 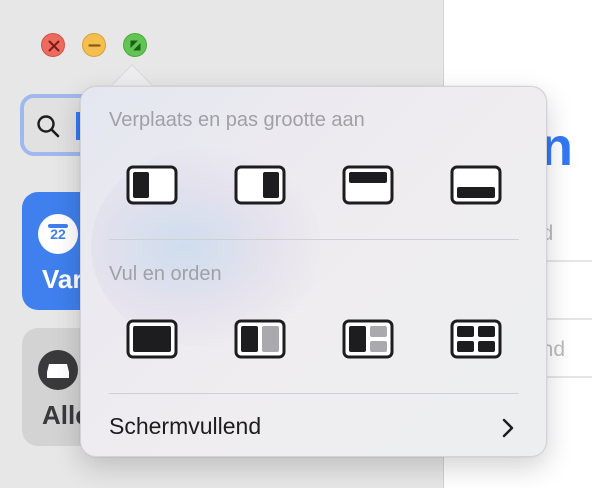 I want to click on three-panes-layout-icon, so click(x=368, y=339).